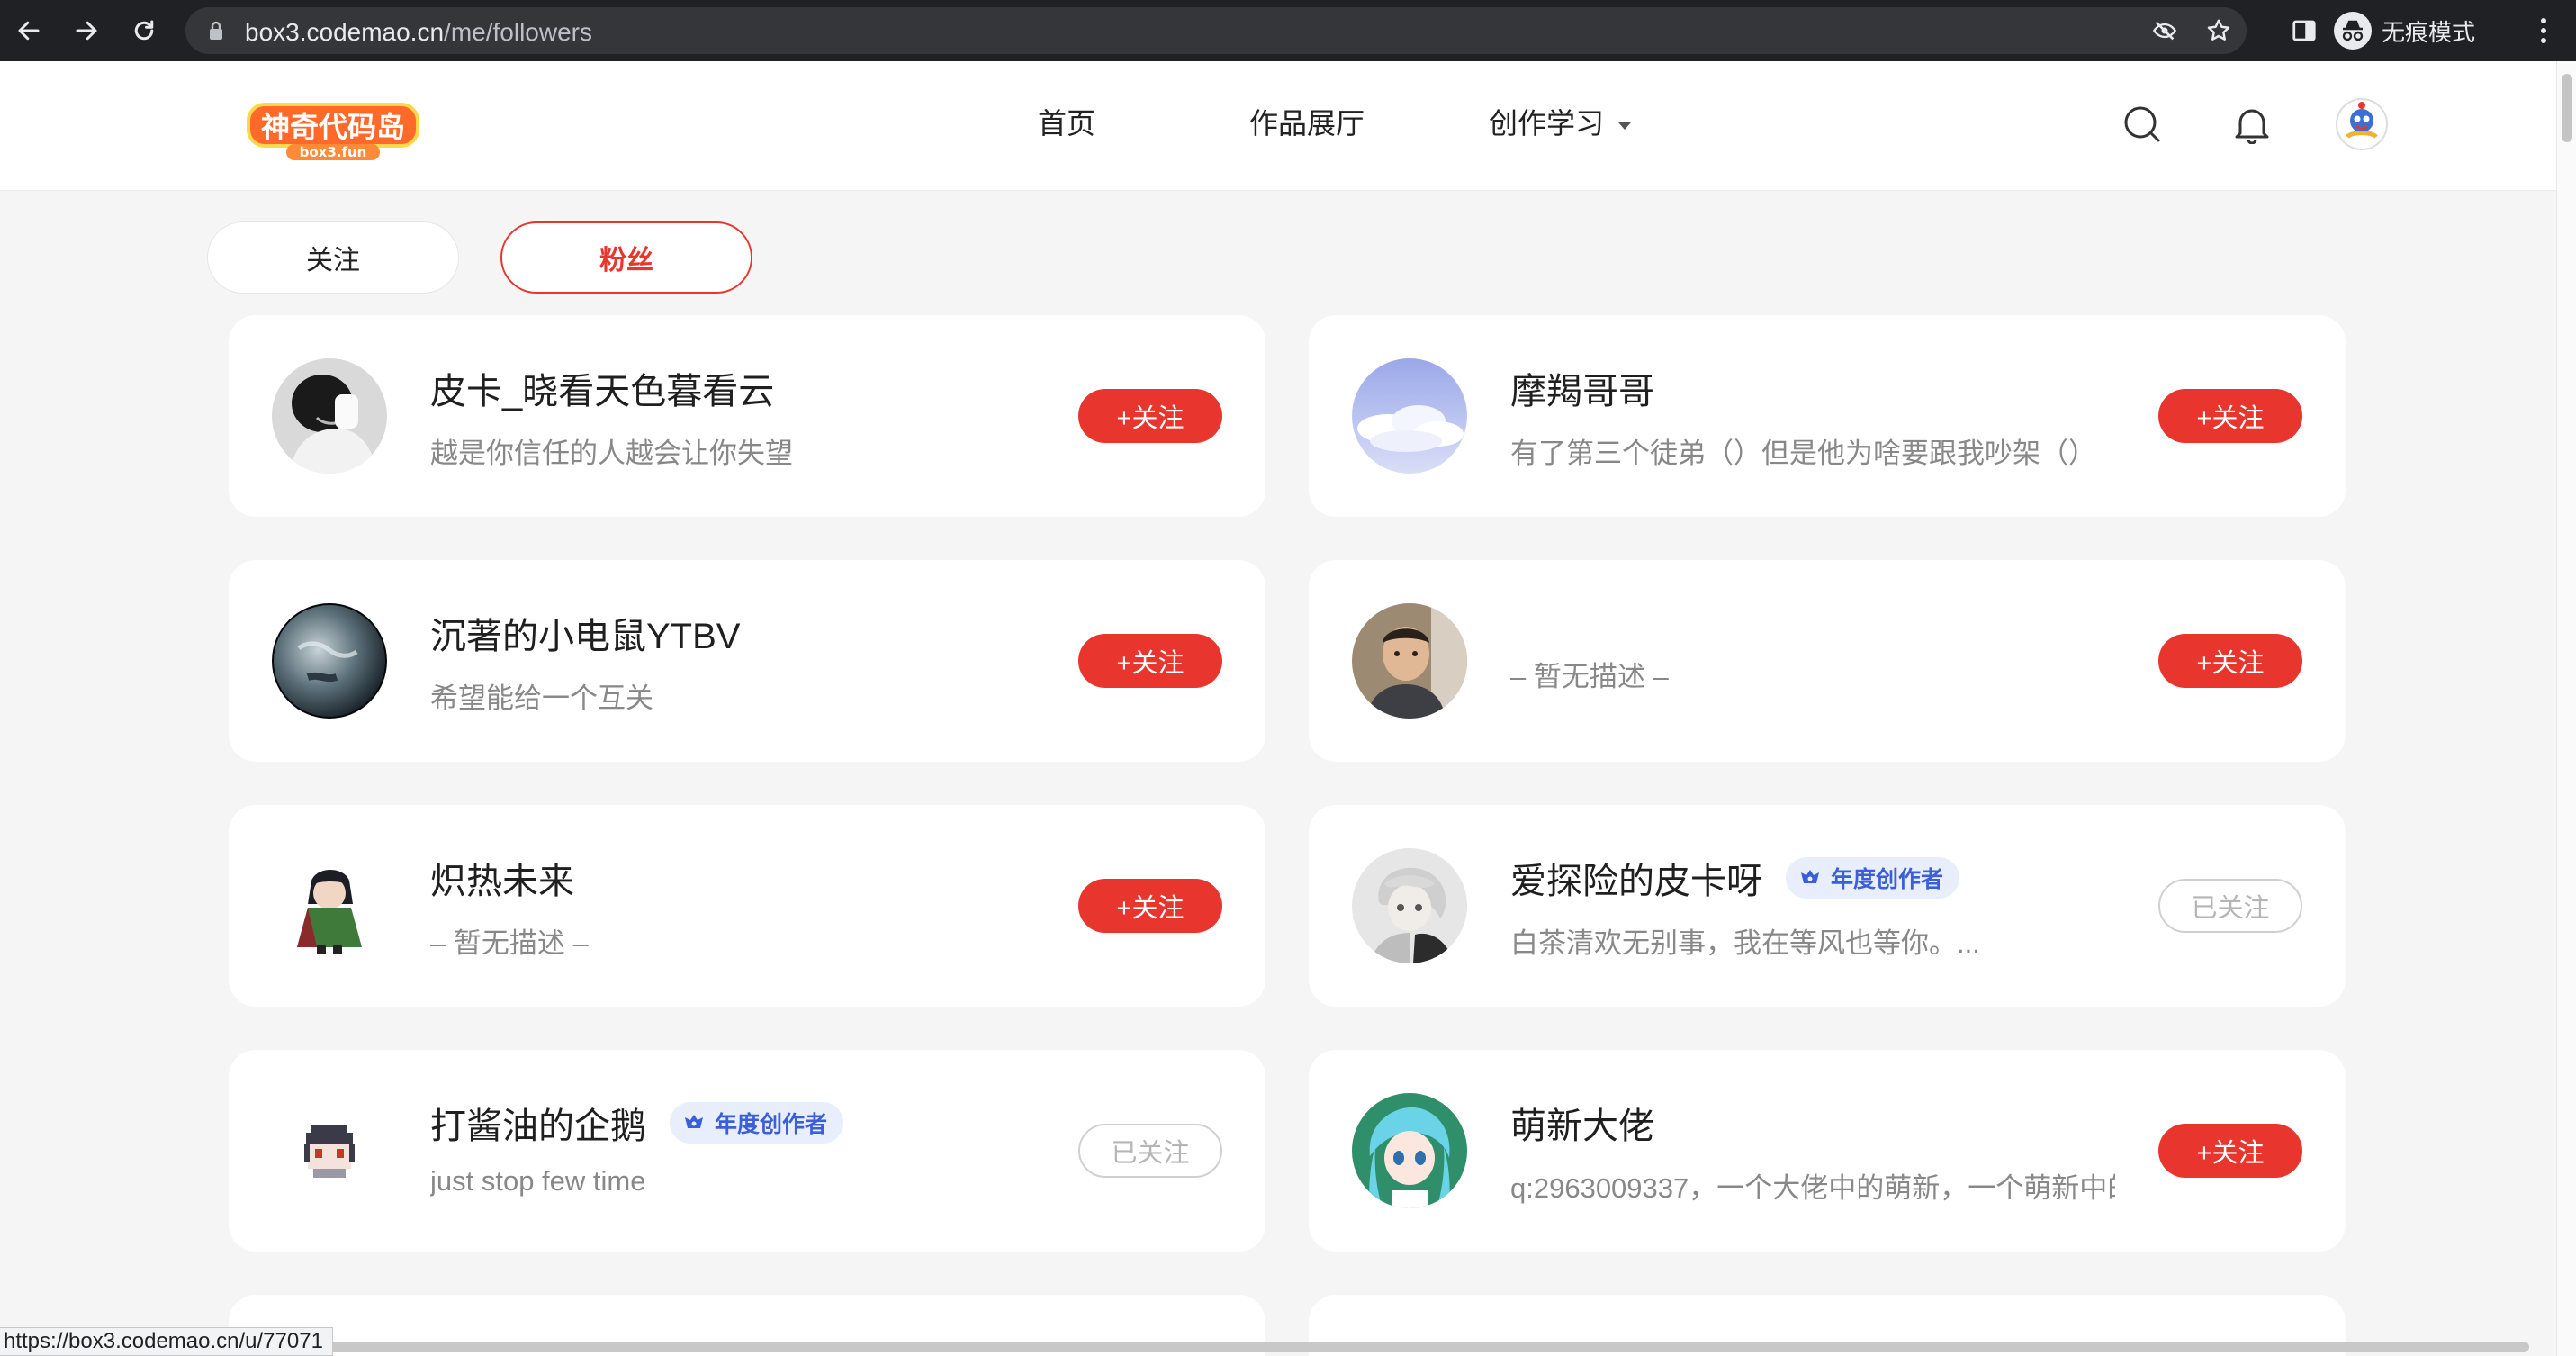  I want to click on search-icon, so click(2142, 124).